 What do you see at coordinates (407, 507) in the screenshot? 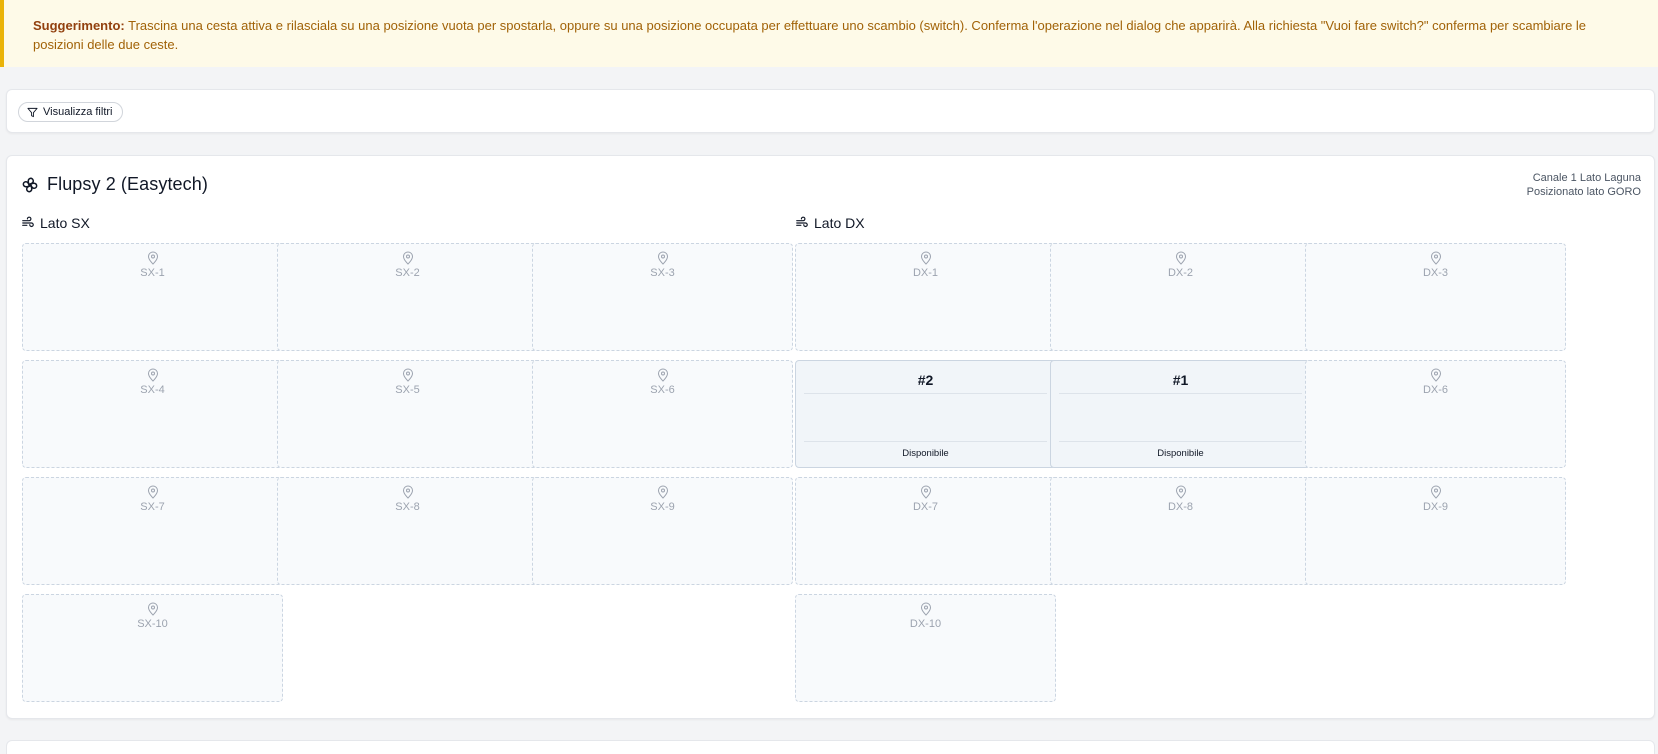
I see `slot-label: SX-8` at bounding box center [407, 507].